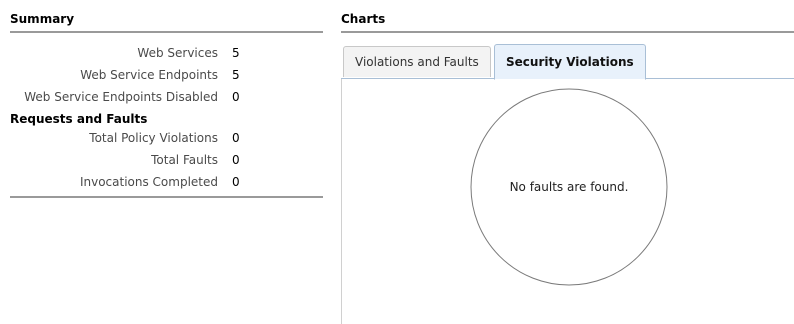 The height and width of the screenshot is (324, 794). What do you see at coordinates (417, 61) in the screenshot?
I see `tab-violations-and-faults: Violations and Faults` at bounding box center [417, 61].